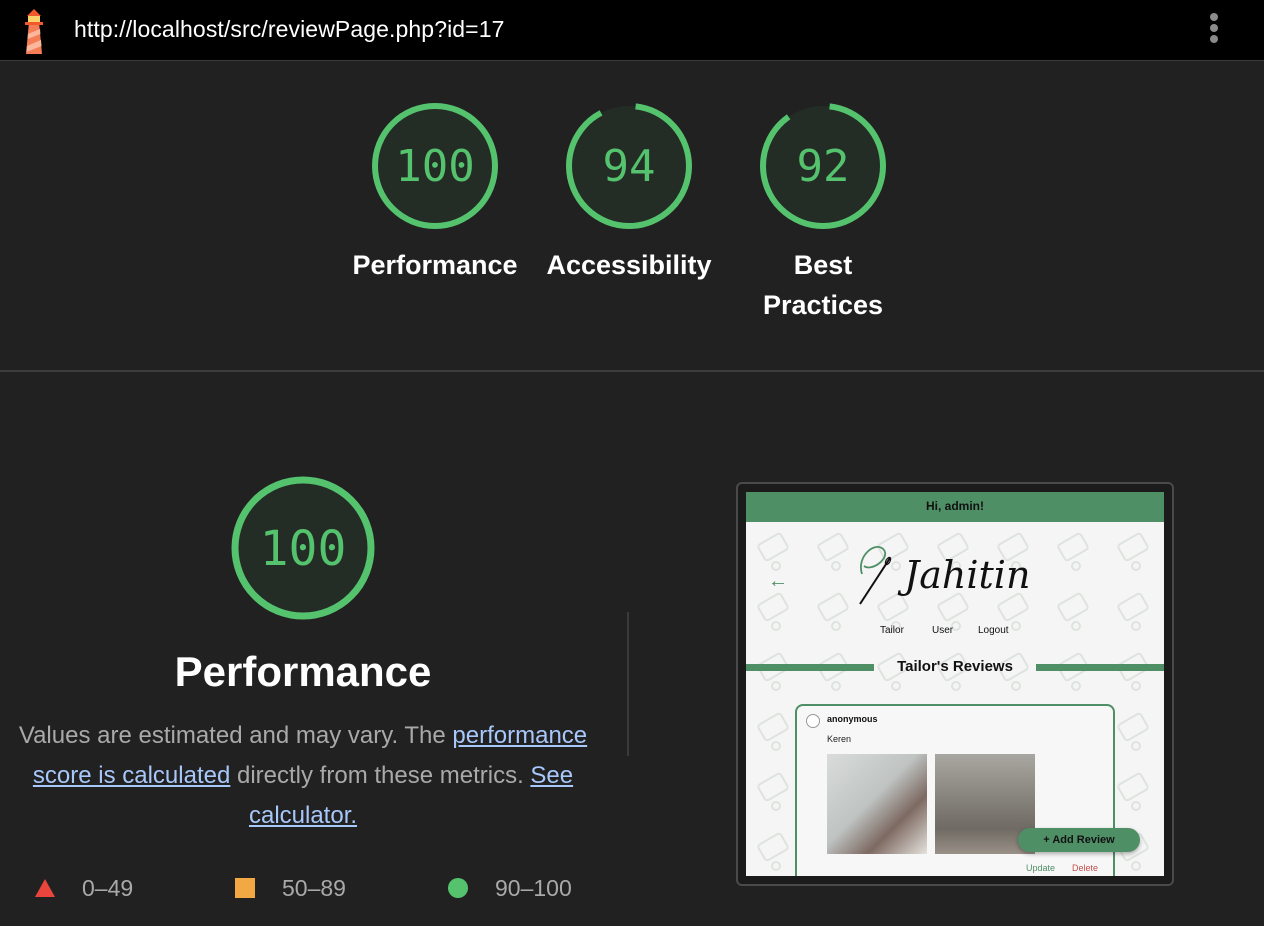  What do you see at coordinates (942, 630) in the screenshot?
I see `nav-user: User` at bounding box center [942, 630].